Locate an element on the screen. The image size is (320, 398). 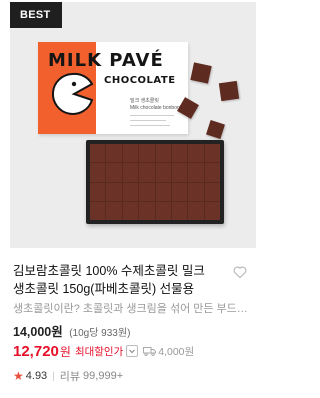
review-label: 리뷰 is located at coordinates (70, 377).